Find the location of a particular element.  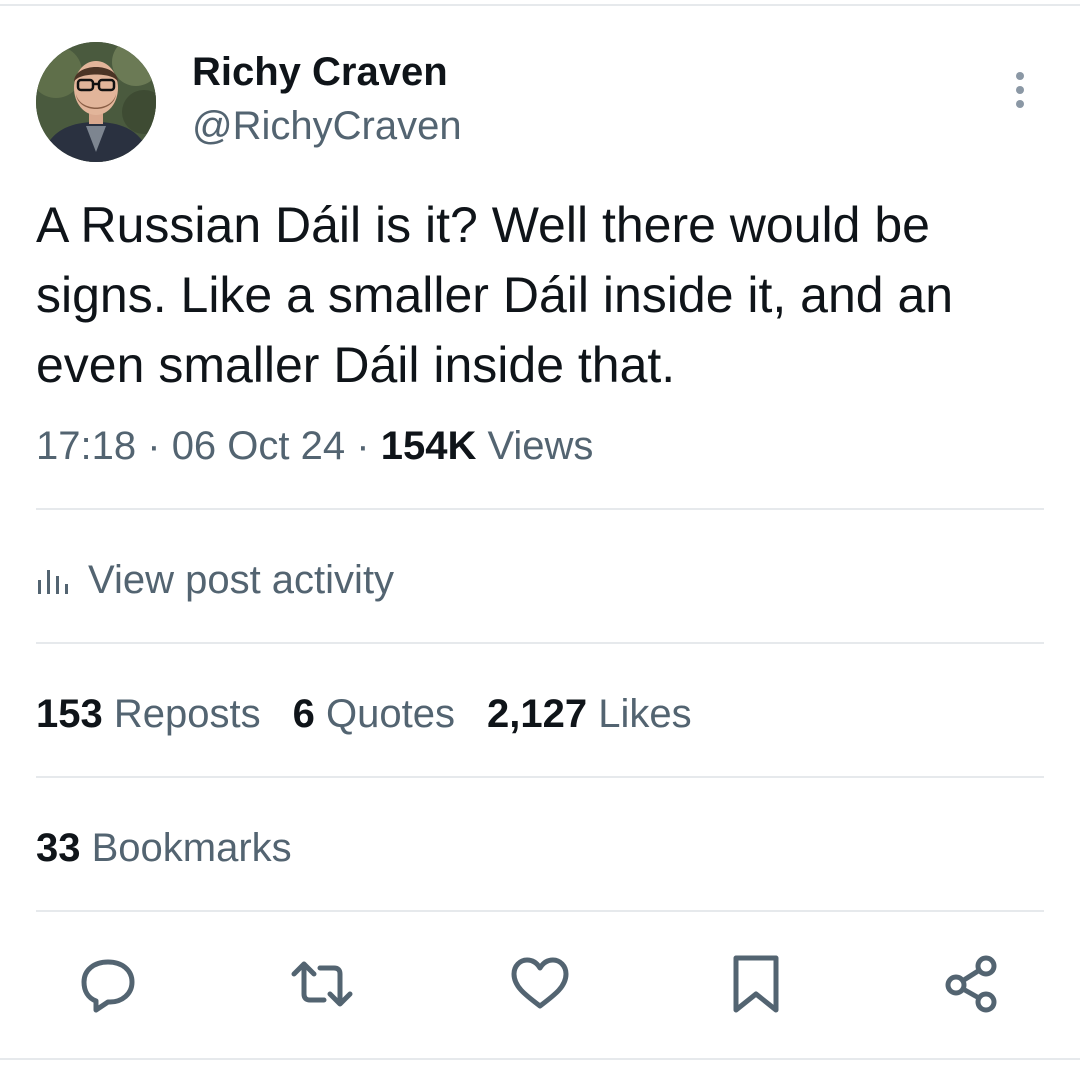

post-time: 17:18 is located at coordinates (86, 446).